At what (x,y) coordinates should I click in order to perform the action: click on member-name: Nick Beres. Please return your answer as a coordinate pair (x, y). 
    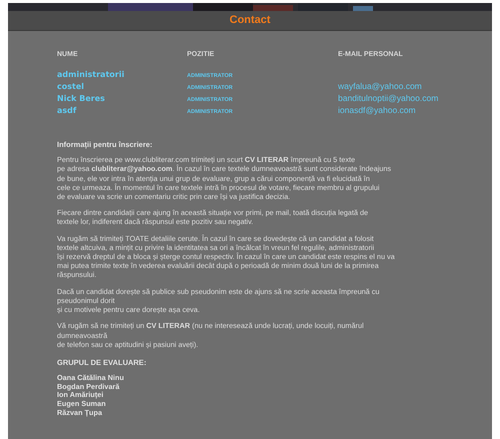
    Looking at the image, I should click on (81, 98).